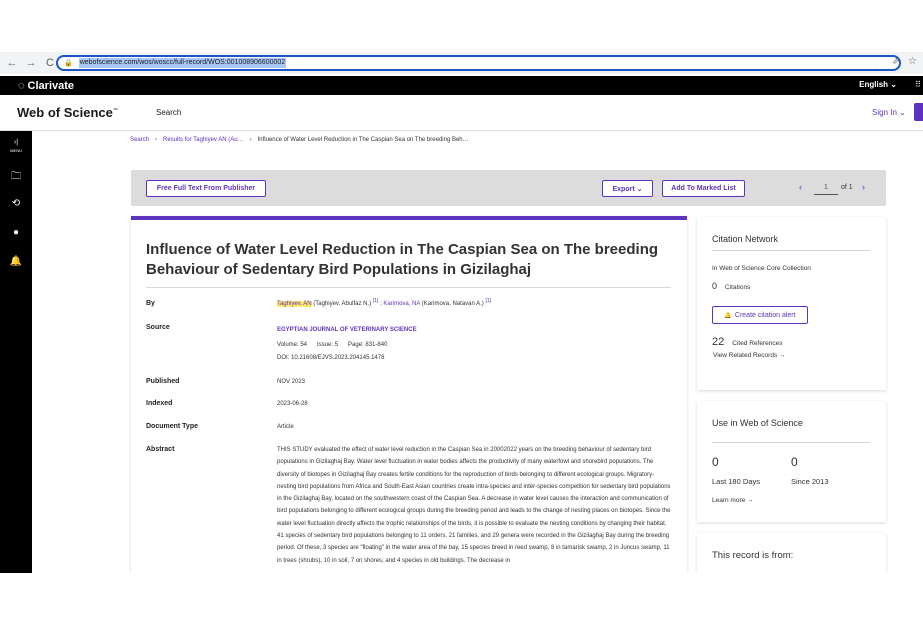  I want to click on author-full-name: (Karimova, Natavan A.), so click(452, 304).